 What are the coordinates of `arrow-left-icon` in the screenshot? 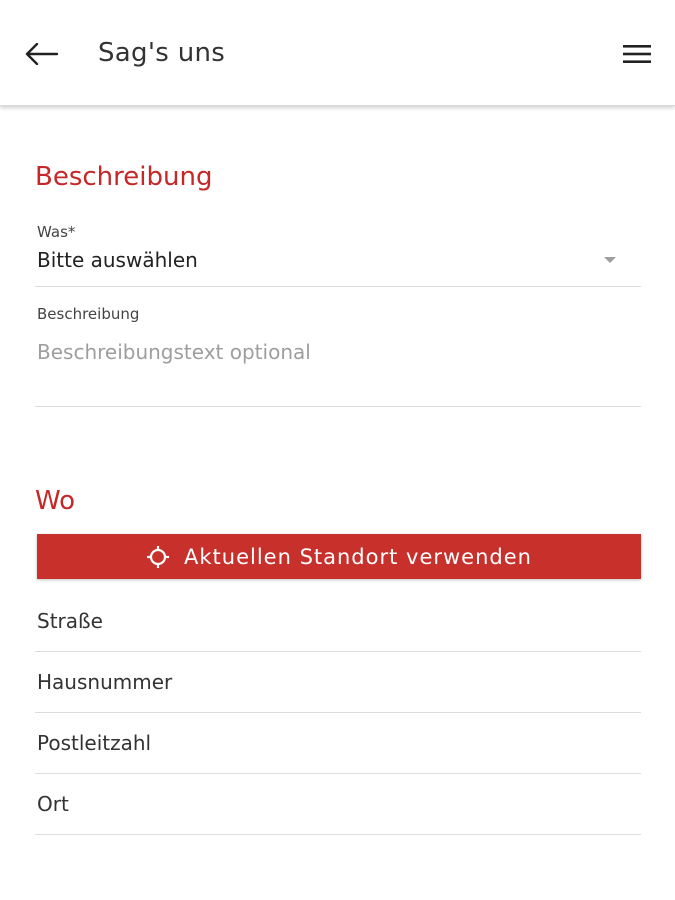 It's located at (42, 54).